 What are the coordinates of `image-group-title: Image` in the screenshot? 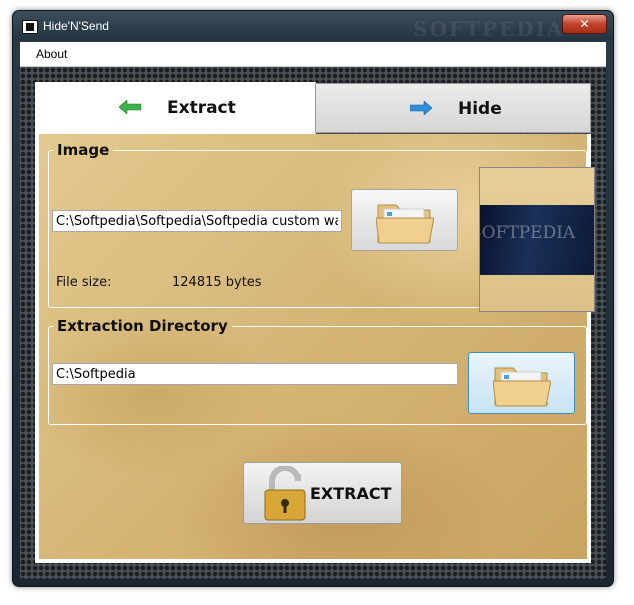 It's located at (83, 150).